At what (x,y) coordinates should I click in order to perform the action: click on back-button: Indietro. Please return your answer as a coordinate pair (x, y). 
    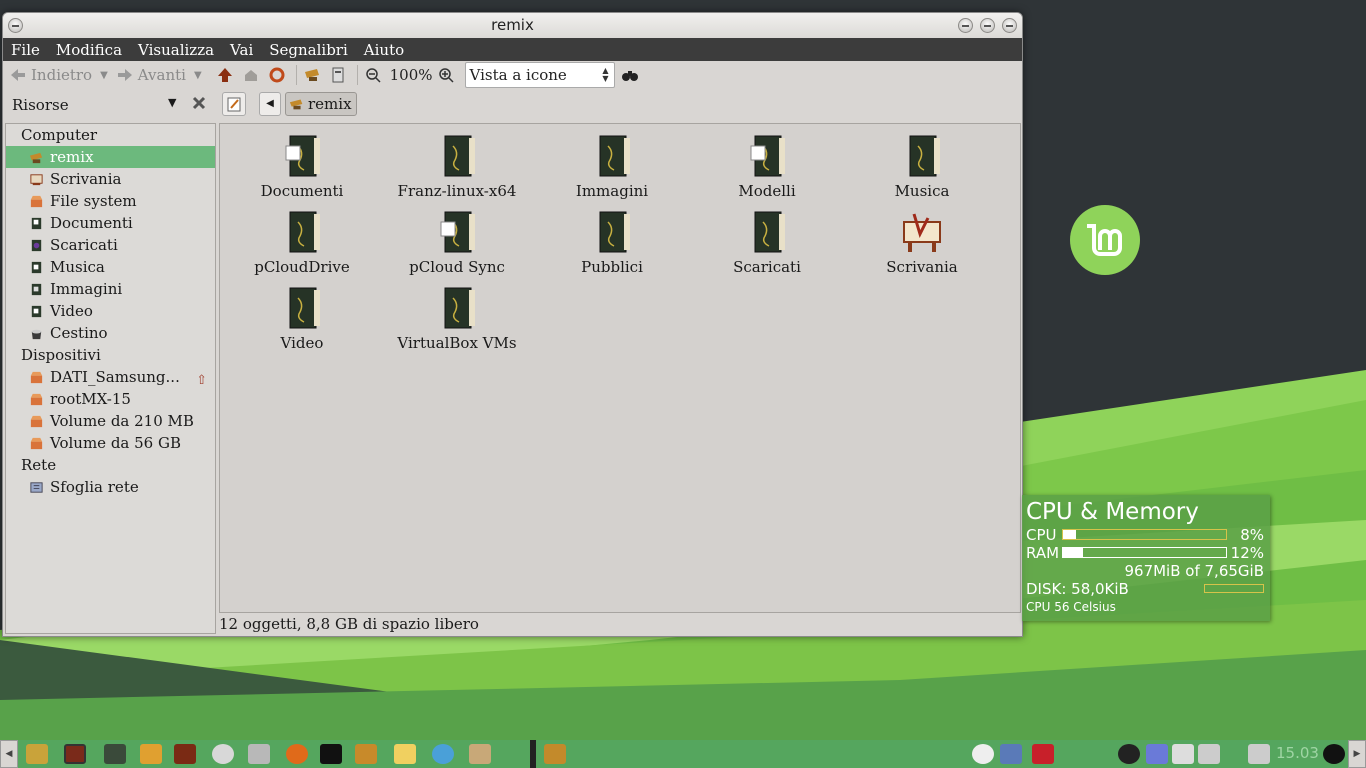
    Looking at the image, I should click on (50, 75).